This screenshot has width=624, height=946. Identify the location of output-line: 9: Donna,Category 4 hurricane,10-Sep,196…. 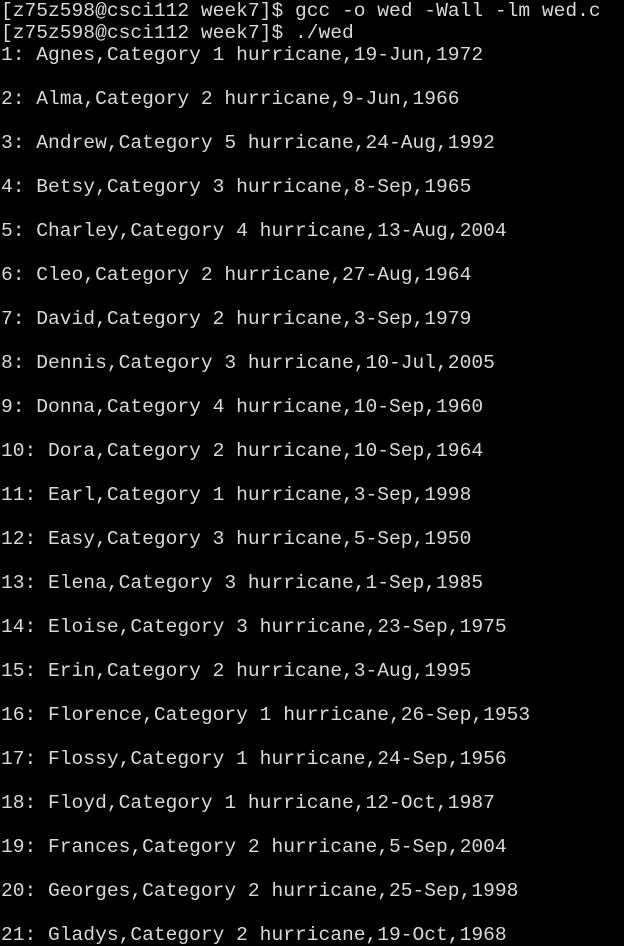
(242, 407).